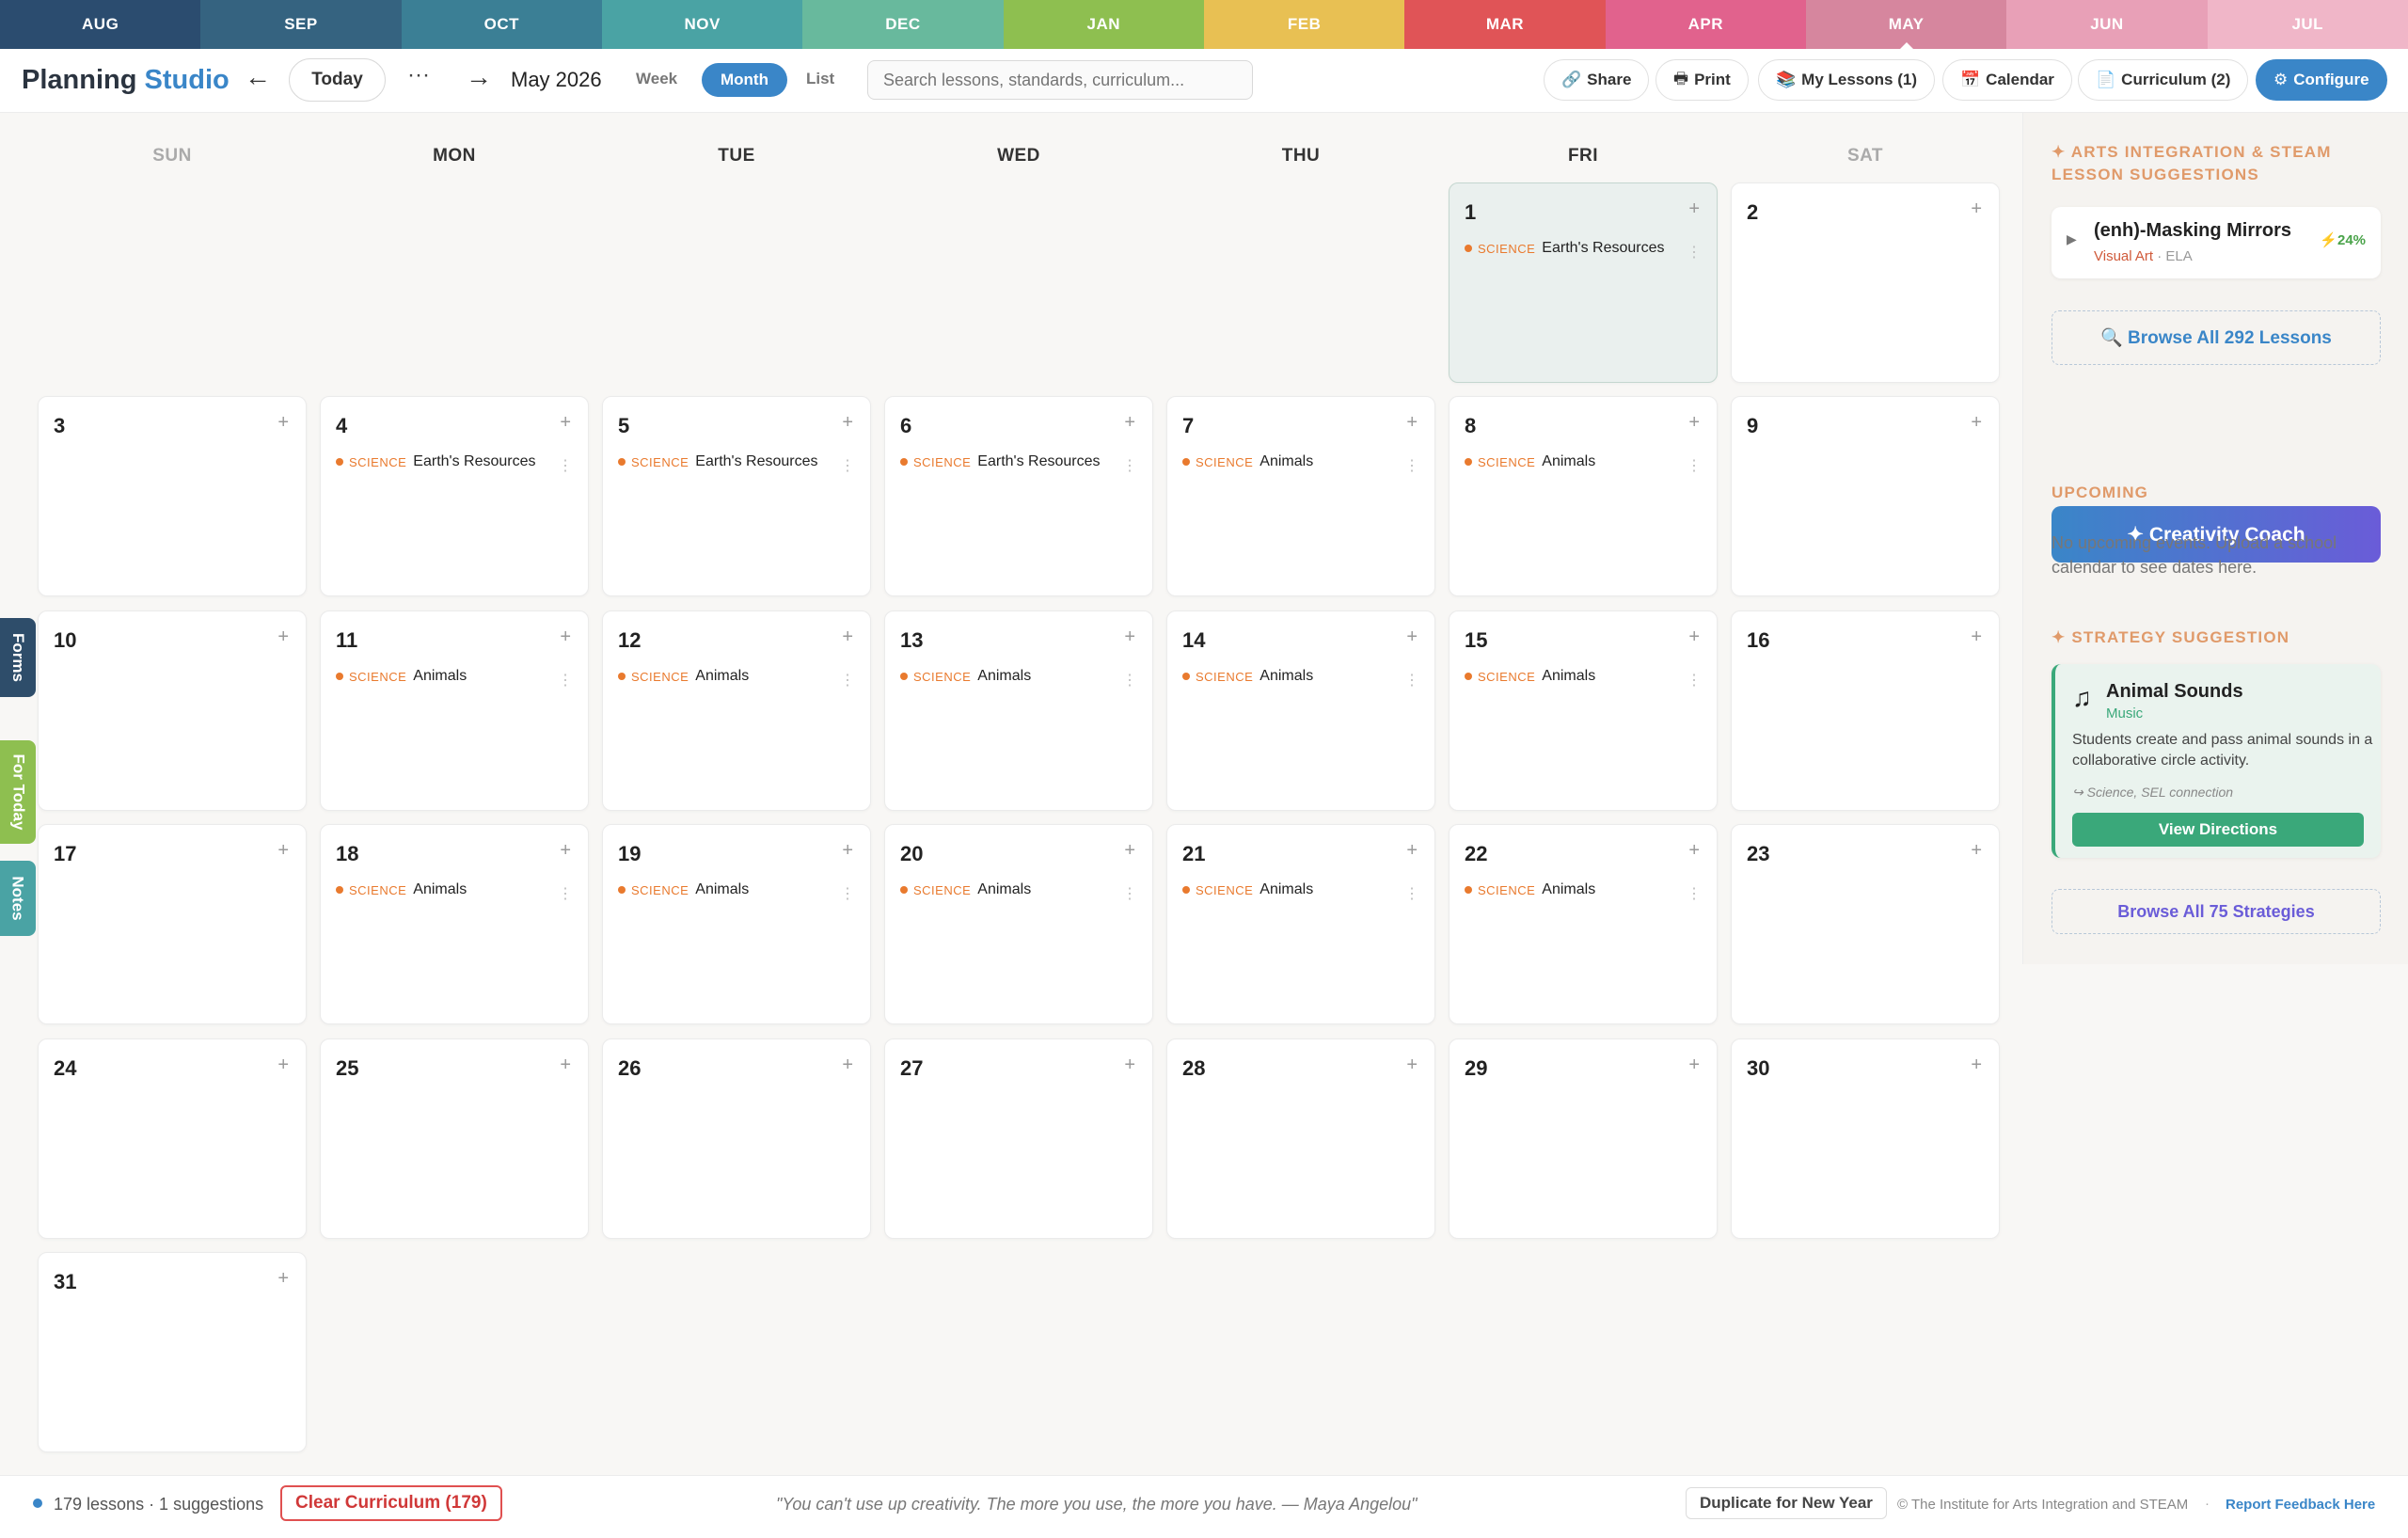 This screenshot has height=1538, width=2408. What do you see at coordinates (173, 711) in the screenshot?
I see `day-cell: 10 +` at bounding box center [173, 711].